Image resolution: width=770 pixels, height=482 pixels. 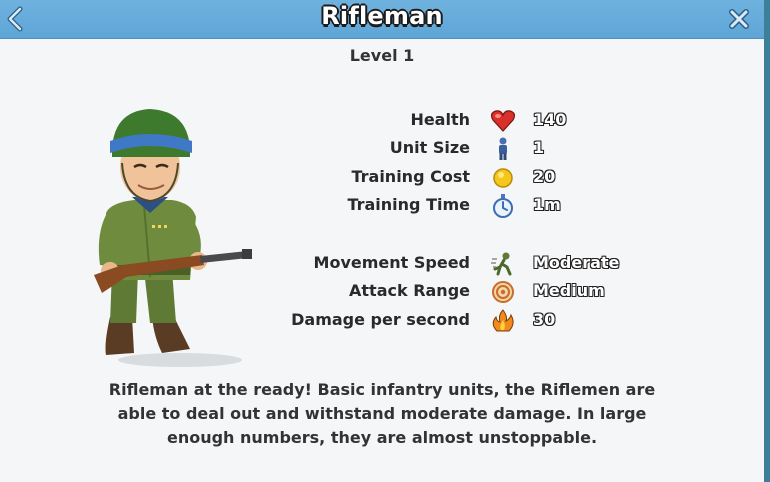 What do you see at coordinates (503, 148) in the screenshot?
I see `soldier-figure-icon` at bounding box center [503, 148].